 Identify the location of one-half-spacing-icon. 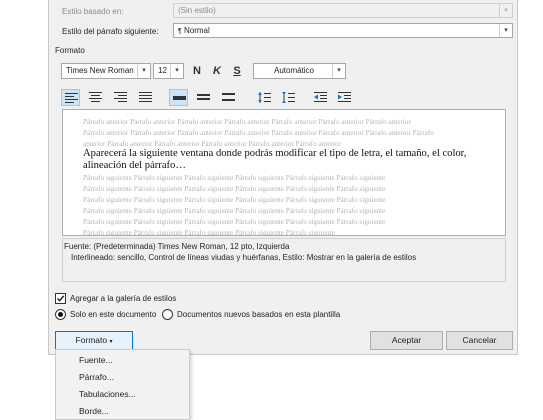
(203, 97).